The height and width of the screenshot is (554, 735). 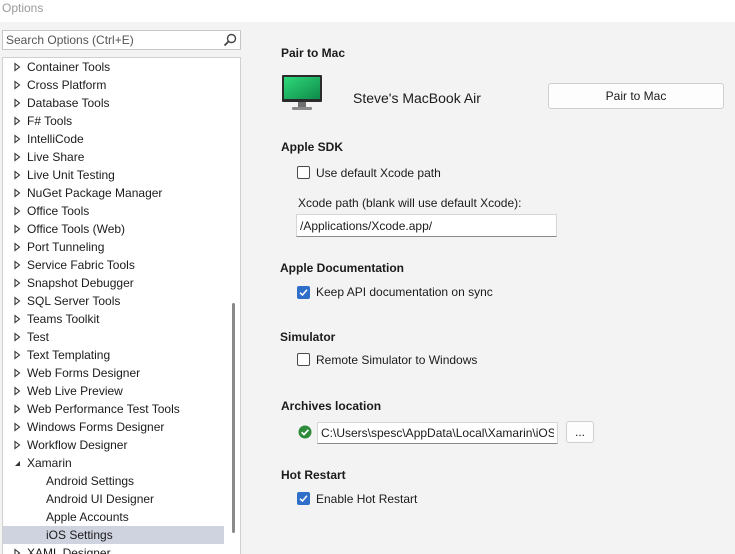 What do you see at coordinates (331, 406) in the screenshot?
I see `archives-location-heading: Archives location` at bounding box center [331, 406].